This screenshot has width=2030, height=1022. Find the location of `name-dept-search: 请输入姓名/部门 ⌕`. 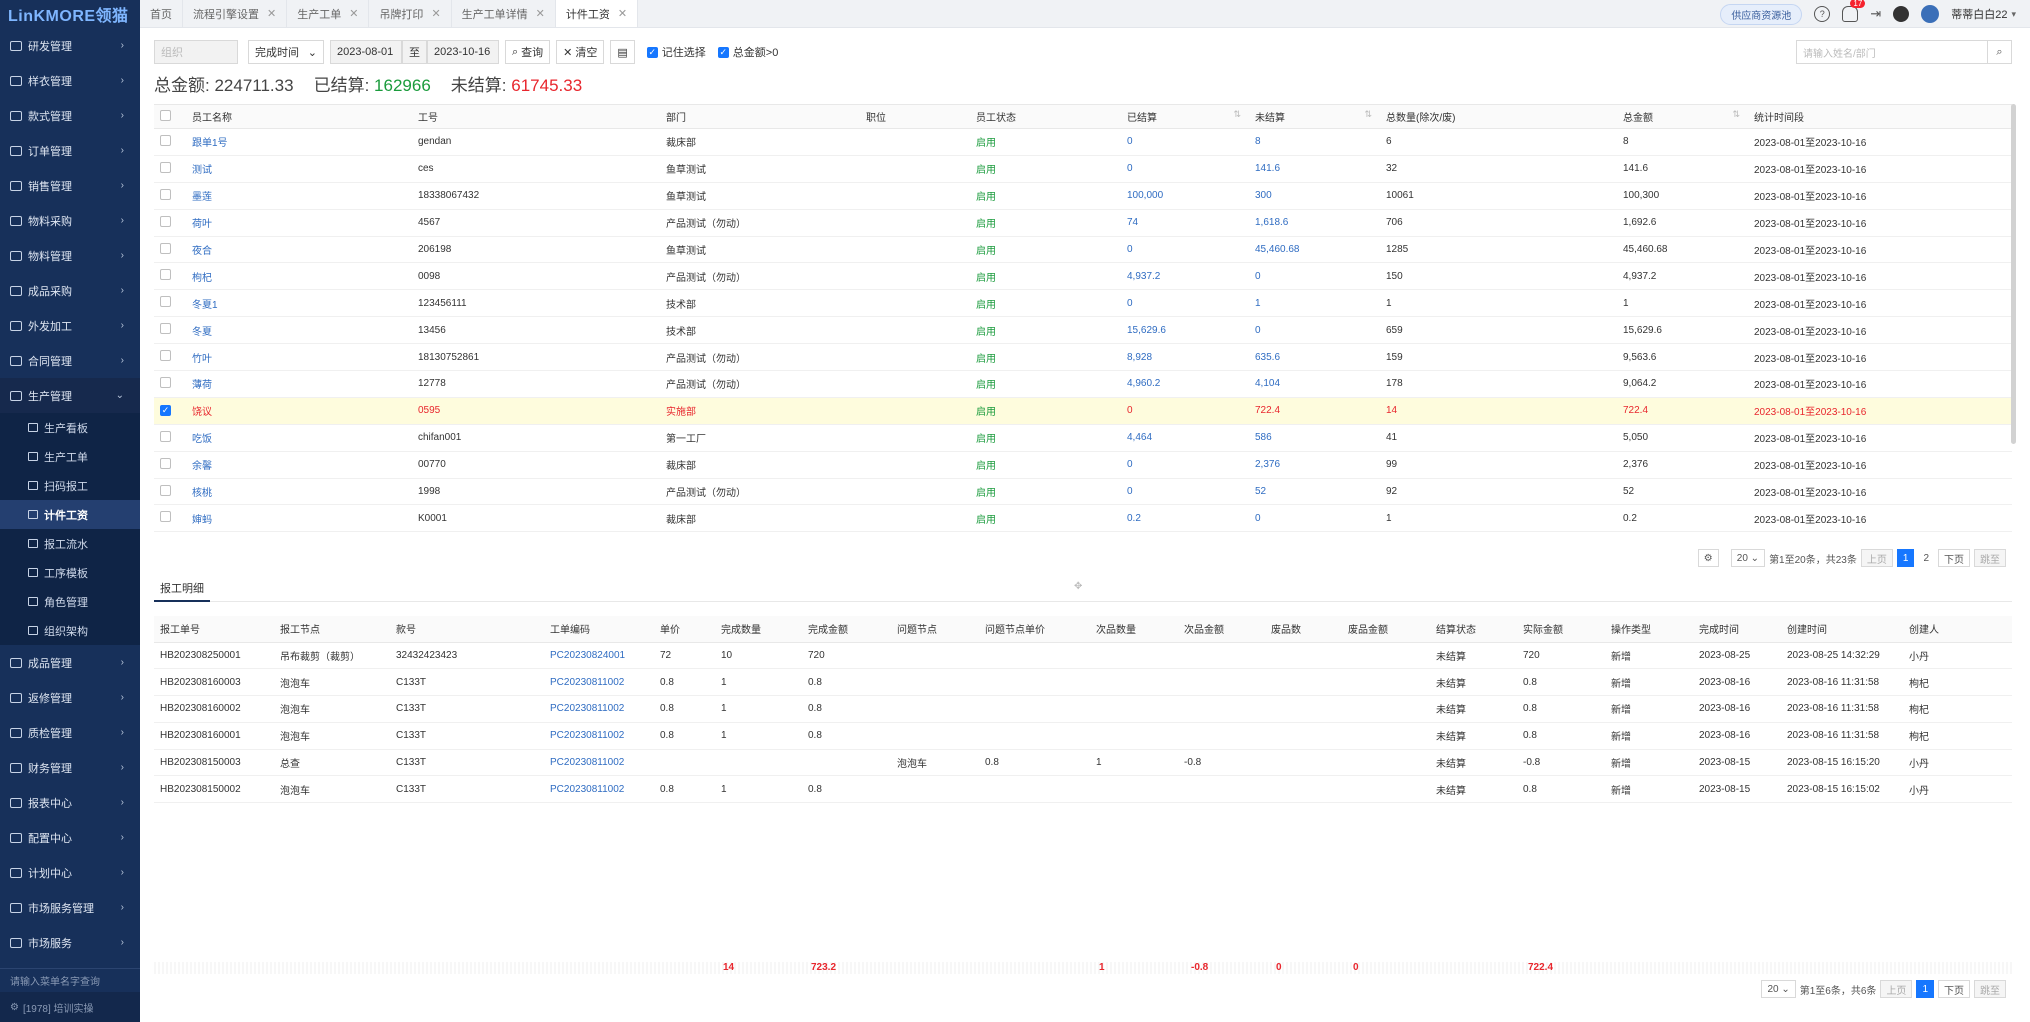

name-dept-search: 请输入姓名/部门 ⌕ is located at coordinates (1904, 52).